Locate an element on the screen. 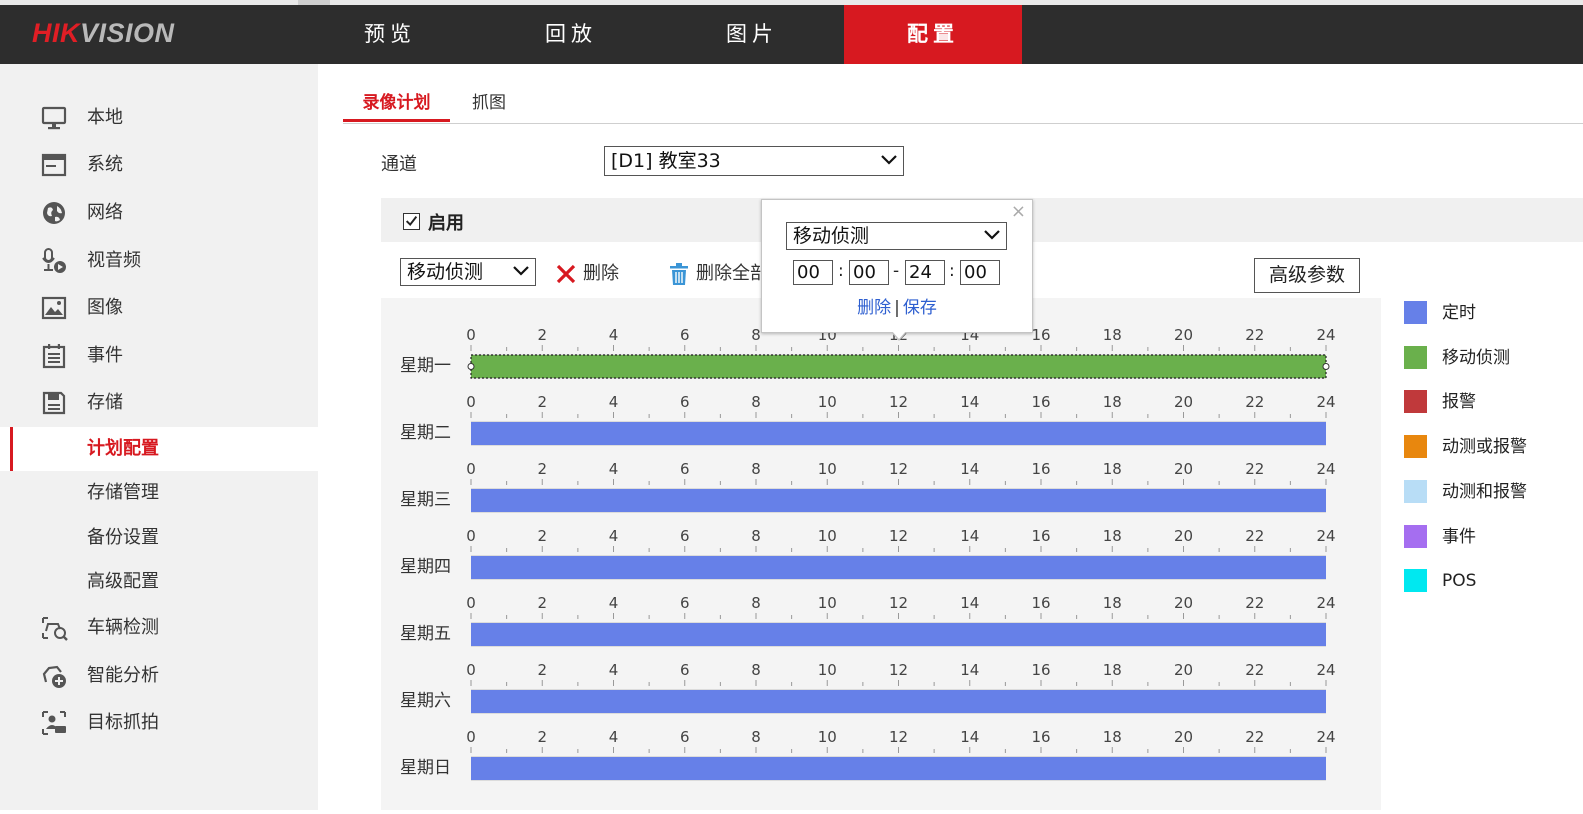  system-window-icon is located at coordinates (54, 165).